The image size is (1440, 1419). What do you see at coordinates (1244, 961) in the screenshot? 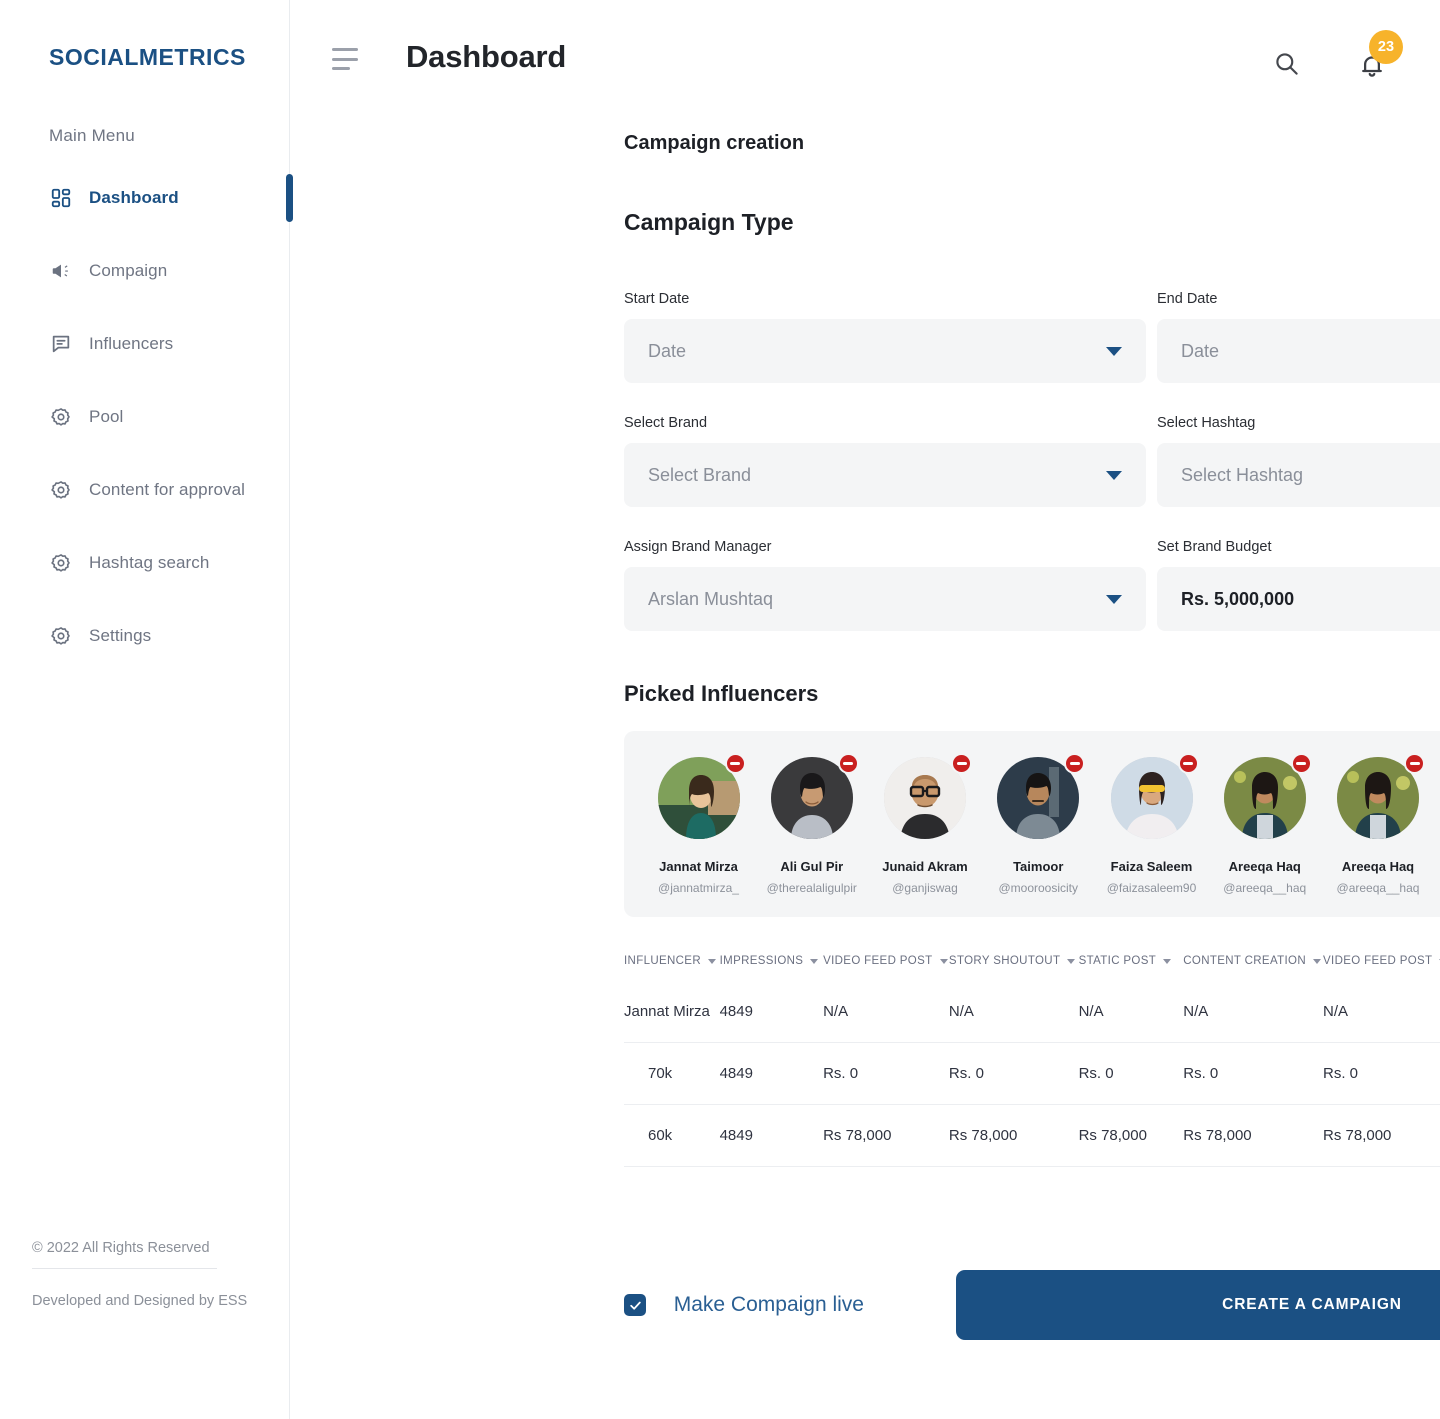
I see `column-label: CONTENT CREATION` at bounding box center [1244, 961].